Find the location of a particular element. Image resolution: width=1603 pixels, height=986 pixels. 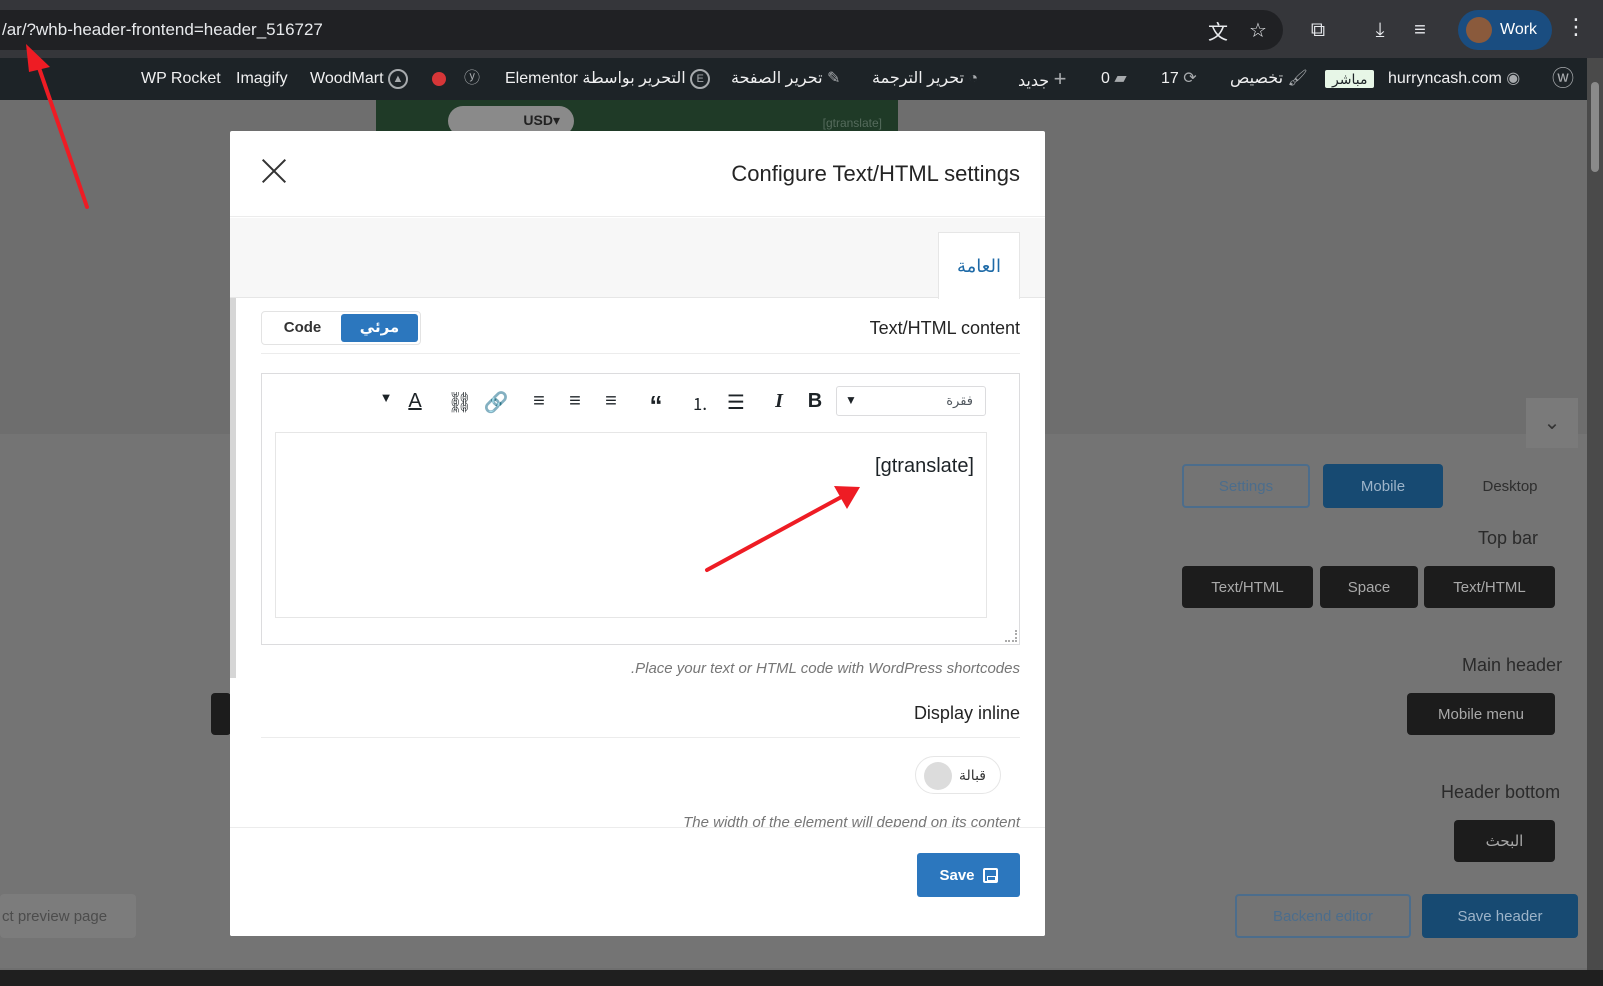

modal-header: Configure Text/HTML settings is located at coordinates (637, 174).